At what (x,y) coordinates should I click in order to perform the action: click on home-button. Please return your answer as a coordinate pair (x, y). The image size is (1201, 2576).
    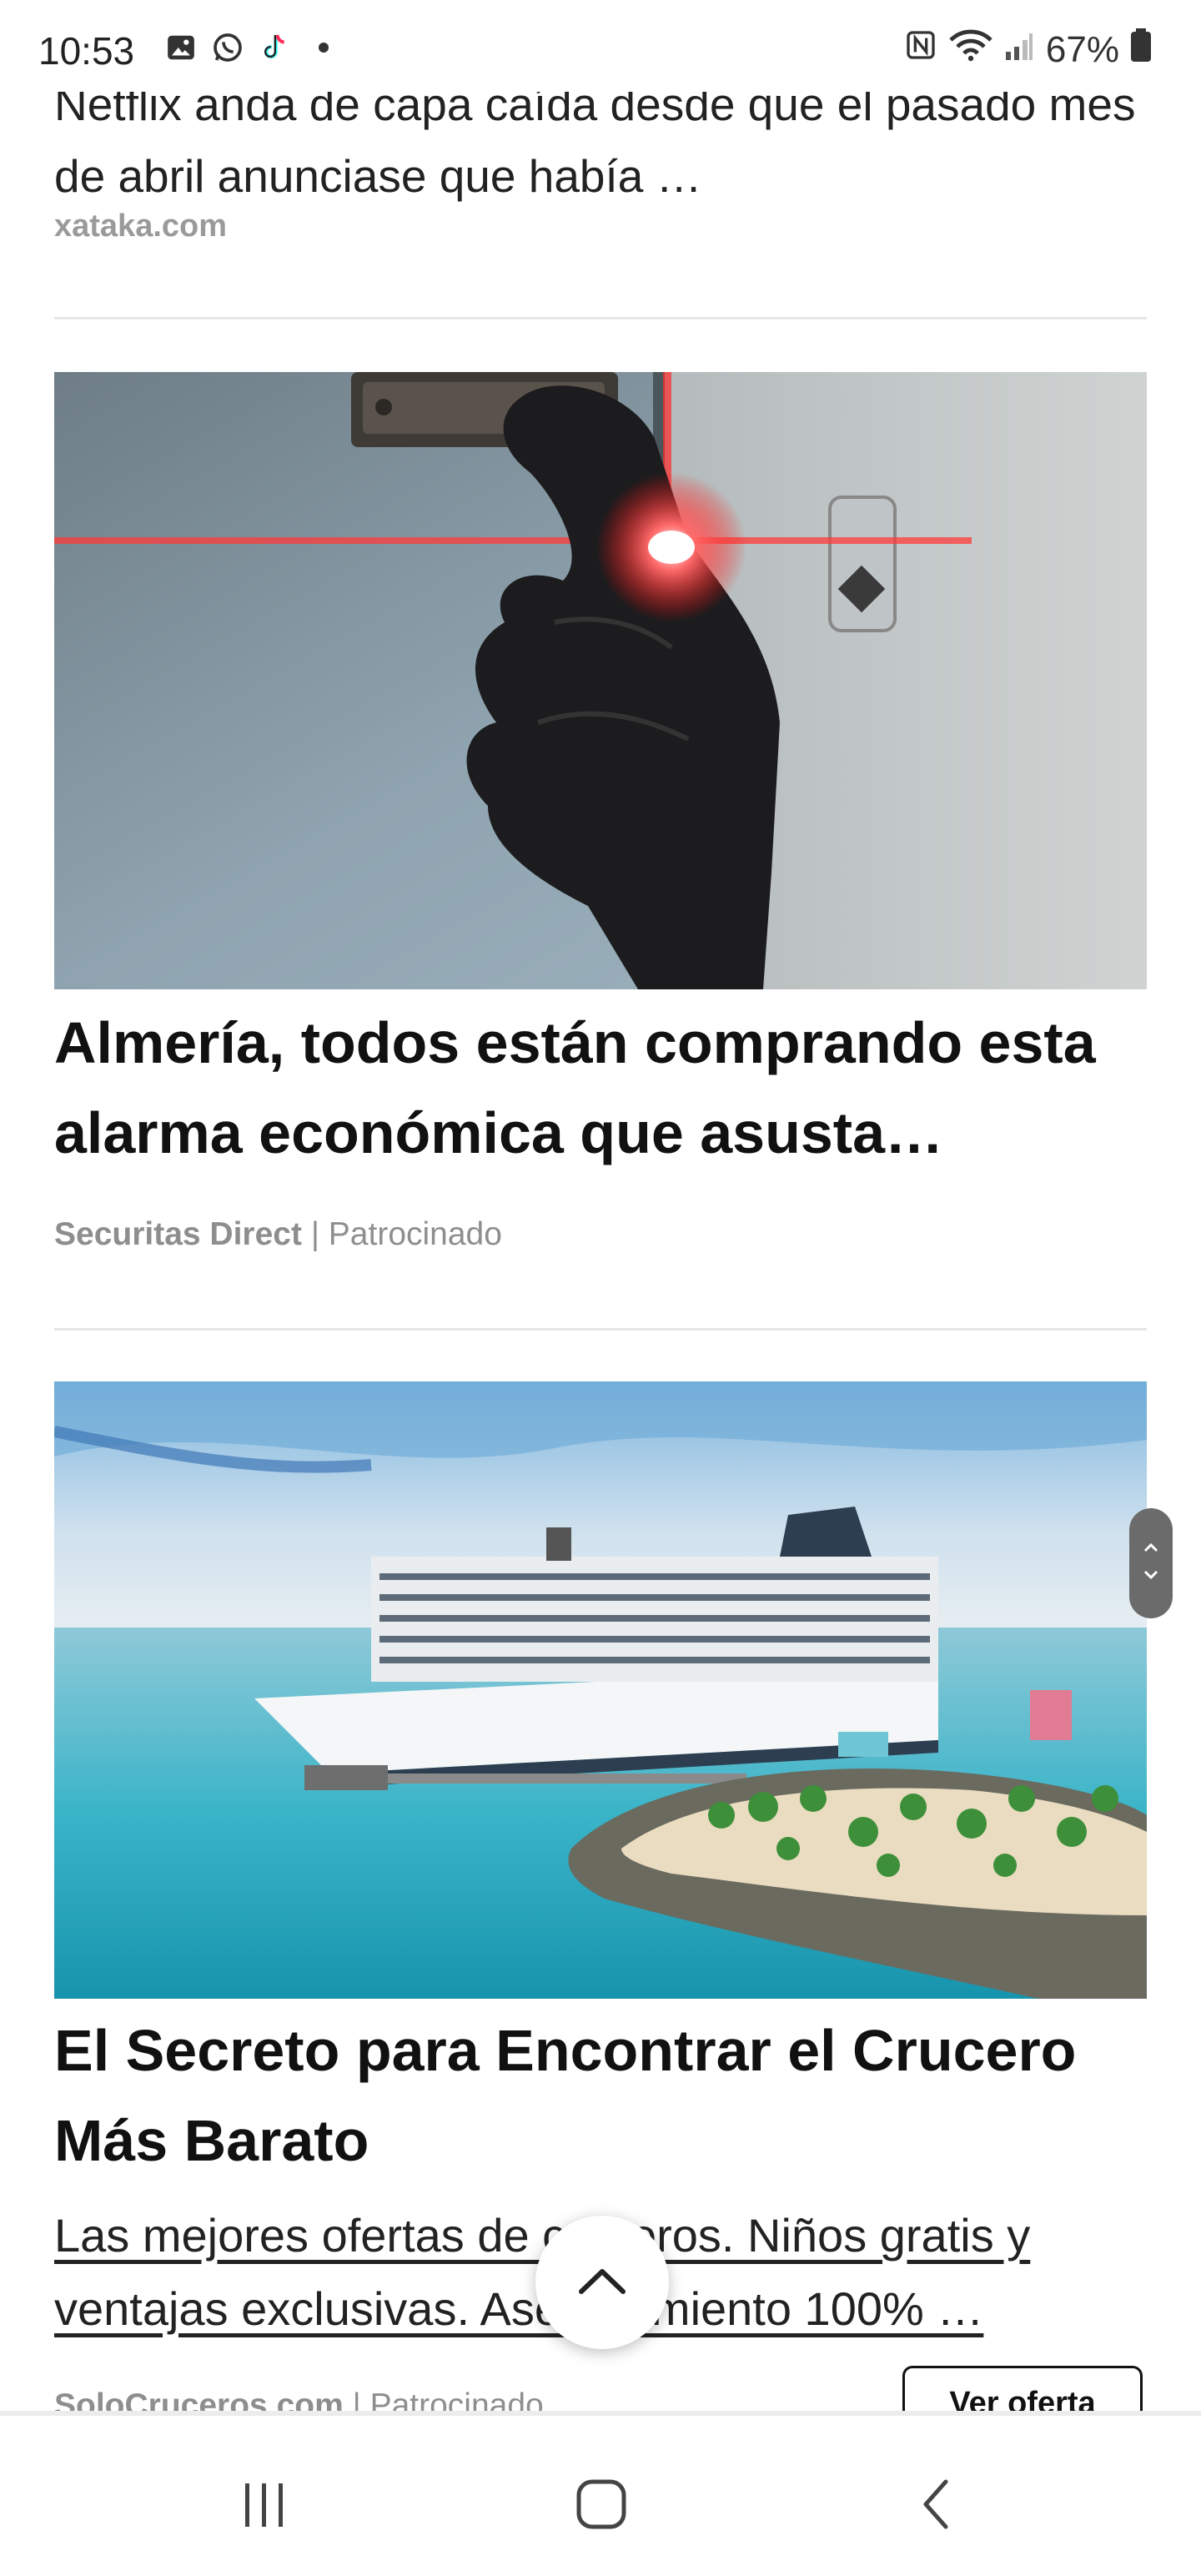
    Looking at the image, I should click on (602, 2506).